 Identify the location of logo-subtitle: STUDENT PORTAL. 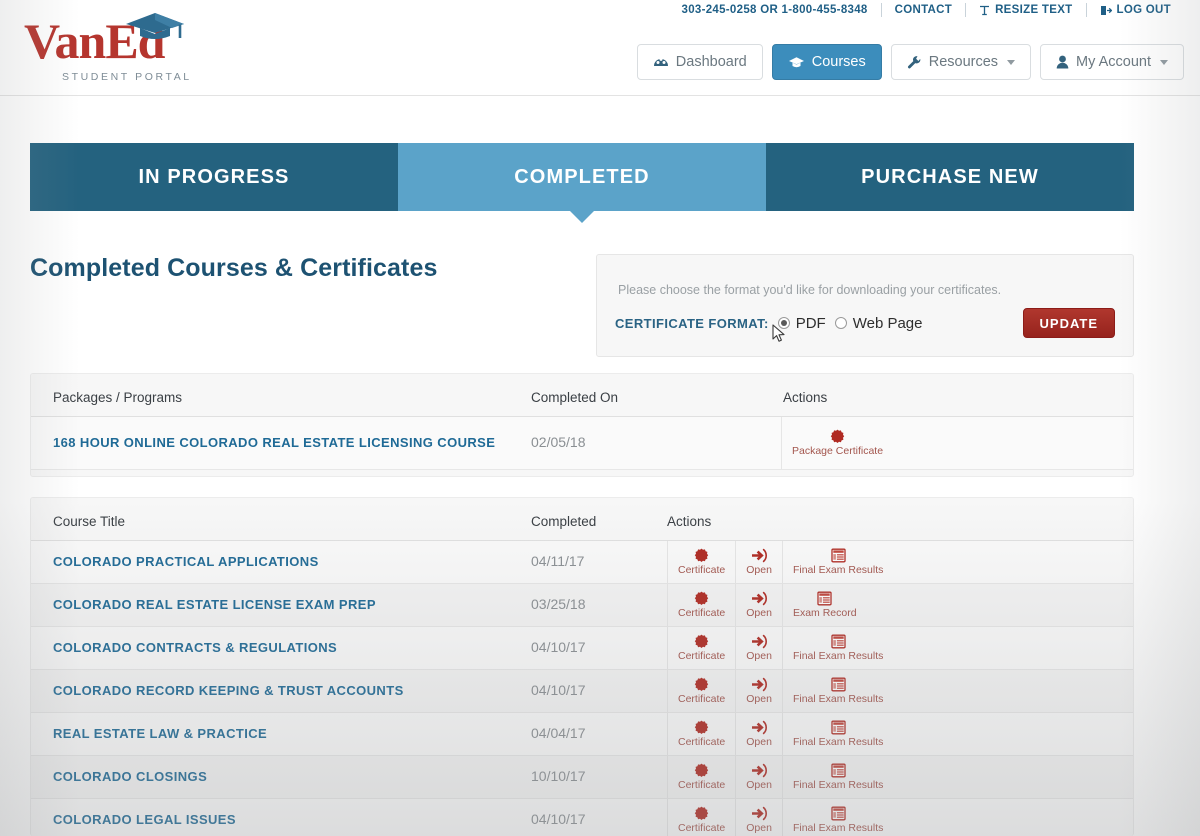
(127, 77).